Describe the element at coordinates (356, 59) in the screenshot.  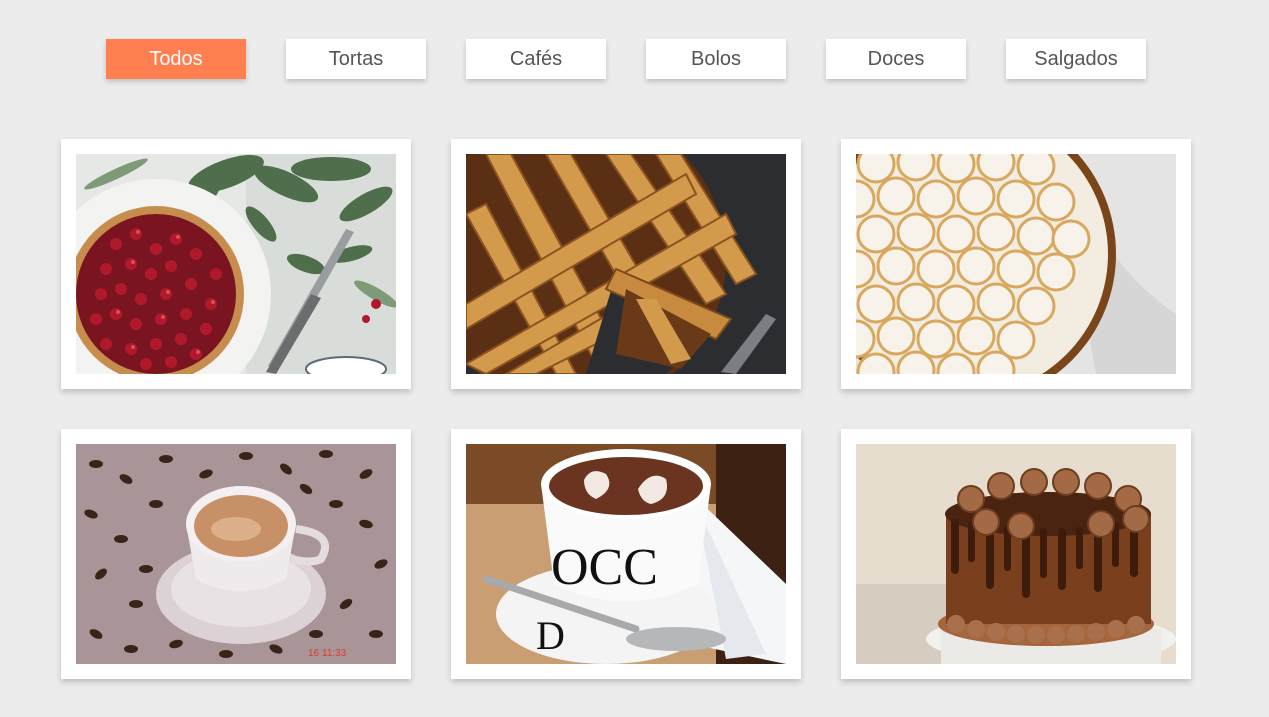
I see `filter-tortas-button: Tortas` at that location.